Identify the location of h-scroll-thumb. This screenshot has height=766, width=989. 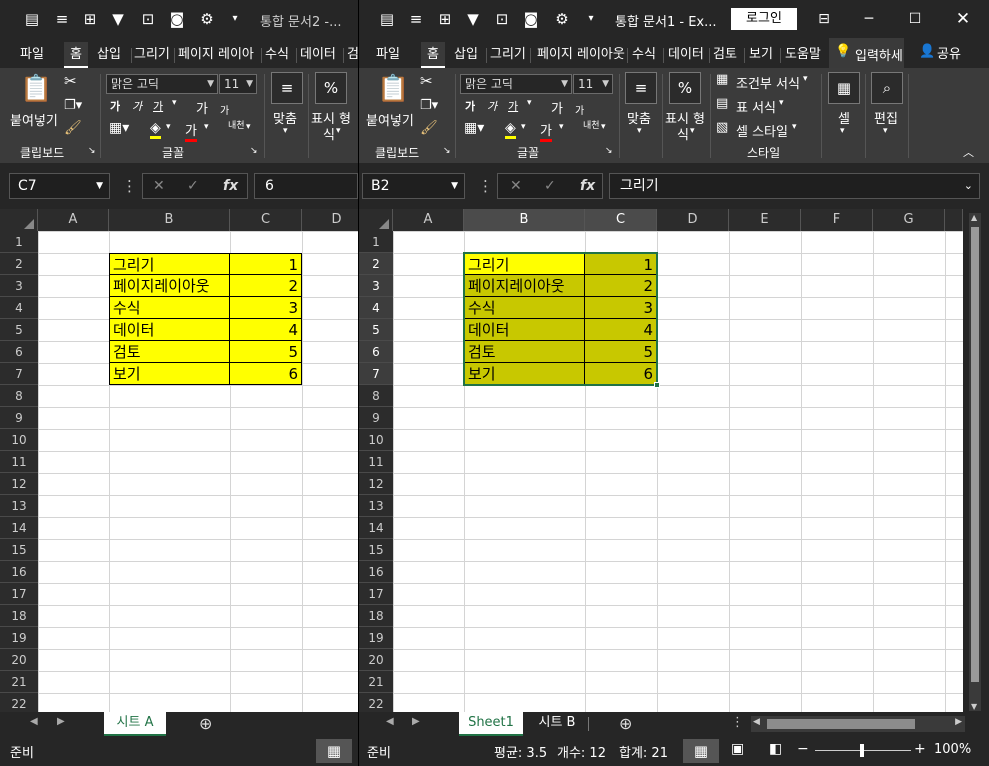
(841, 724).